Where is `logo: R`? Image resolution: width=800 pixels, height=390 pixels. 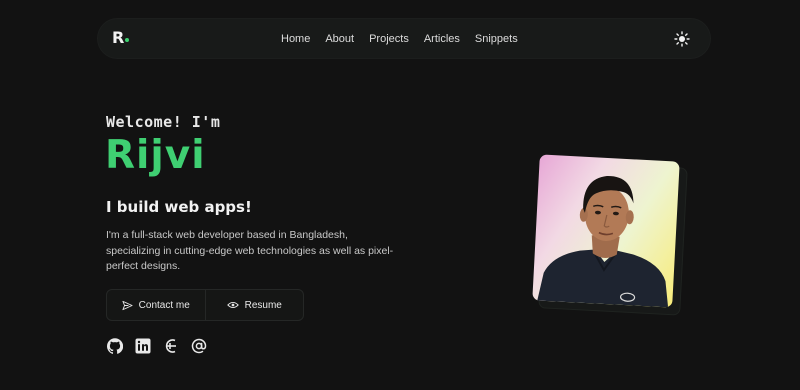
logo: R is located at coordinates (121, 37).